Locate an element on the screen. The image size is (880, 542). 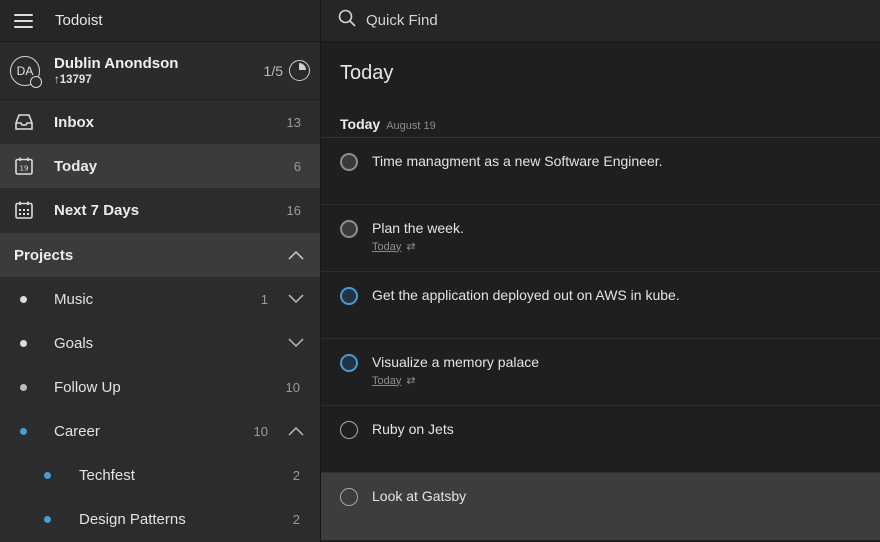
task-row: Look at Gatsby is located at coordinates (600, 506).